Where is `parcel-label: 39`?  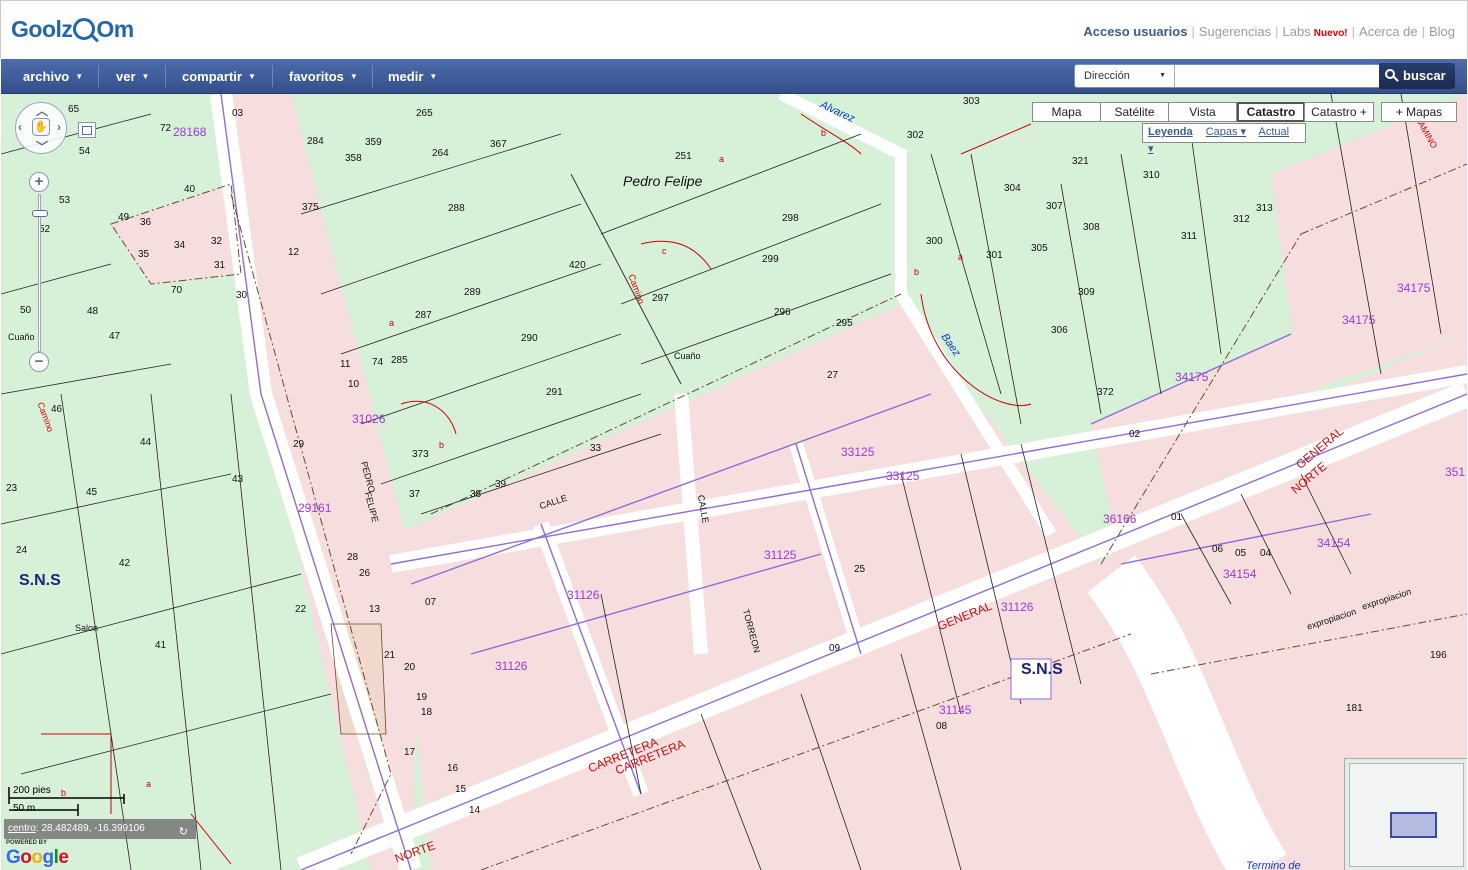 parcel-label: 39 is located at coordinates (501, 484).